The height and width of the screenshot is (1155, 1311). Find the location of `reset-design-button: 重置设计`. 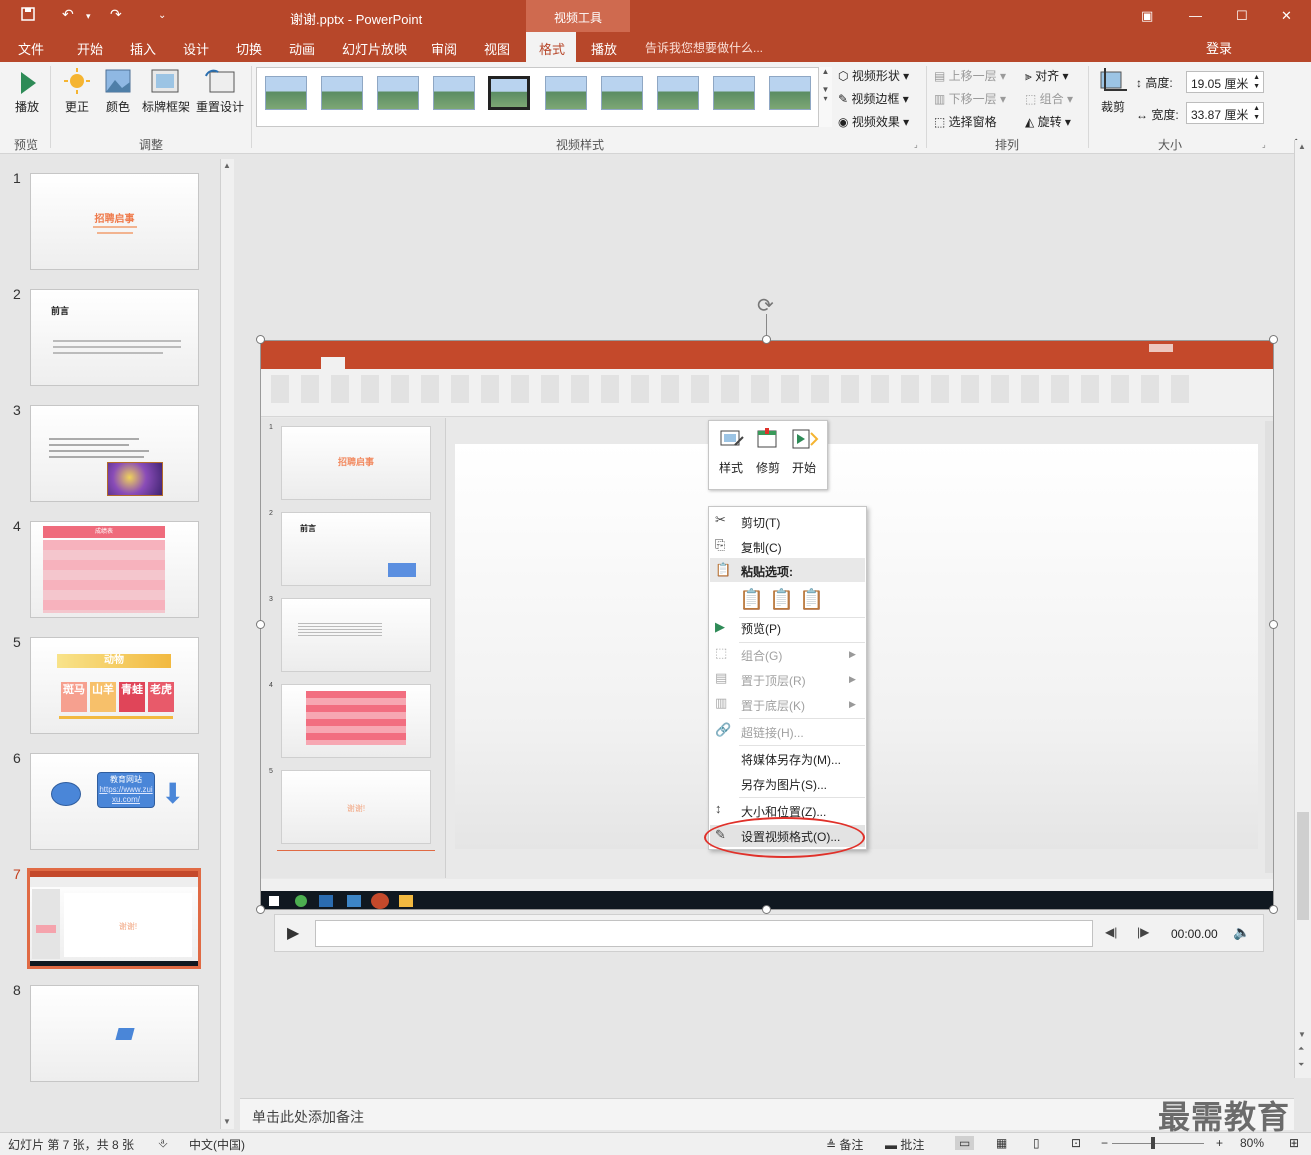

reset-design-button: 重置设计 is located at coordinates (220, 90).